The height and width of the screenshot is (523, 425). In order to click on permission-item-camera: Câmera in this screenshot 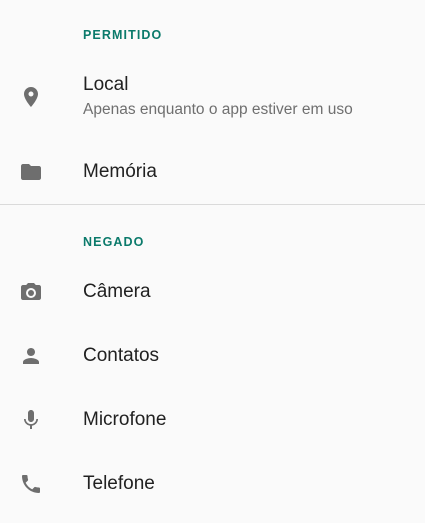, I will do `click(212, 292)`.